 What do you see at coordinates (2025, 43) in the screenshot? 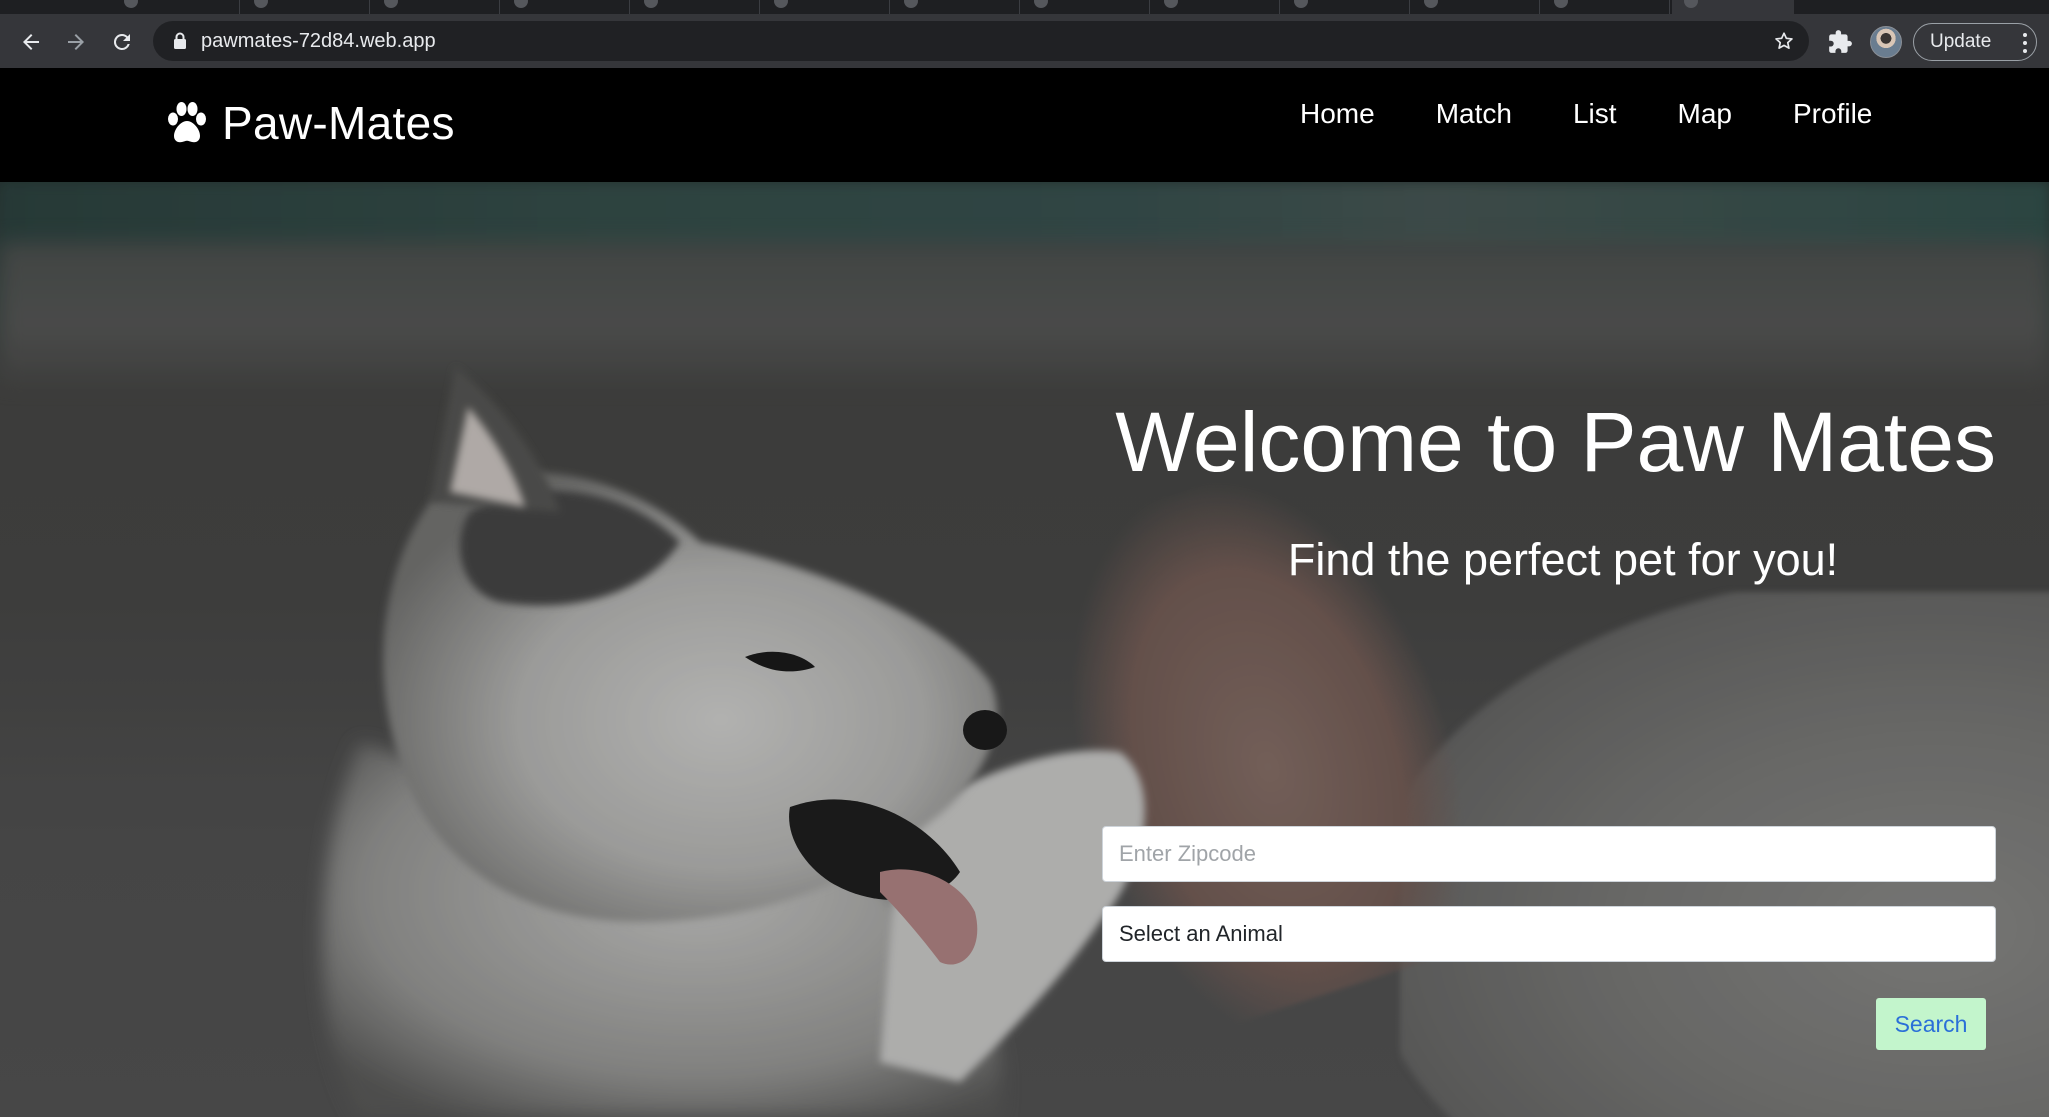
I see `kebab-menu-icon` at bounding box center [2025, 43].